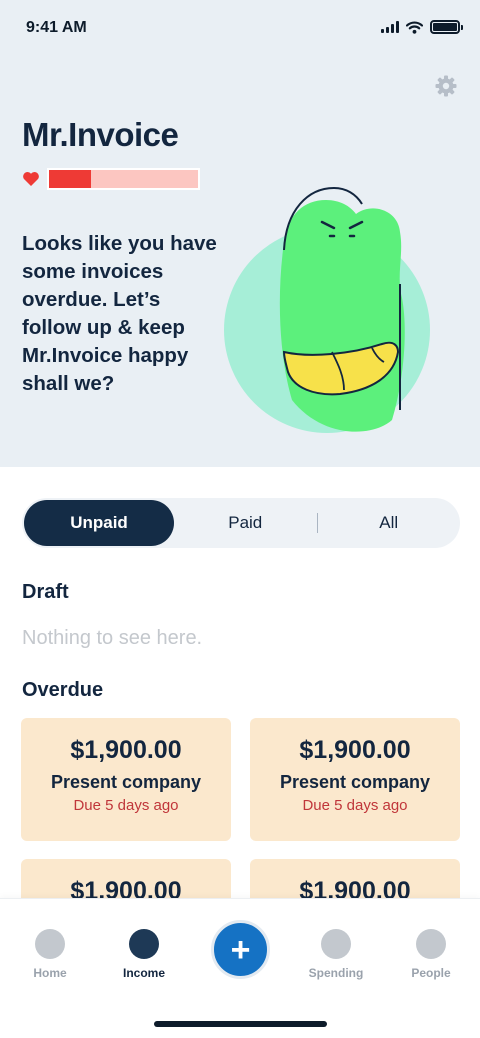 This screenshot has width=480, height=1038. Describe the element at coordinates (446, 86) in the screenshot. I see `settings-gear-icon` at that location.